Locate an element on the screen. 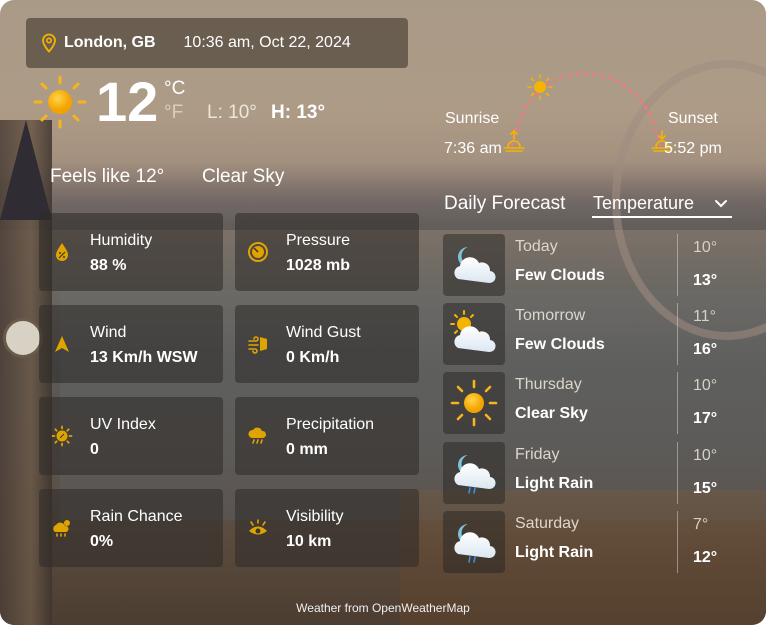 The width and height of the screenshot is (766, 625). forecast-row-friday: Friday Light Rain 10° 15° is located at coordinates (593, 473).